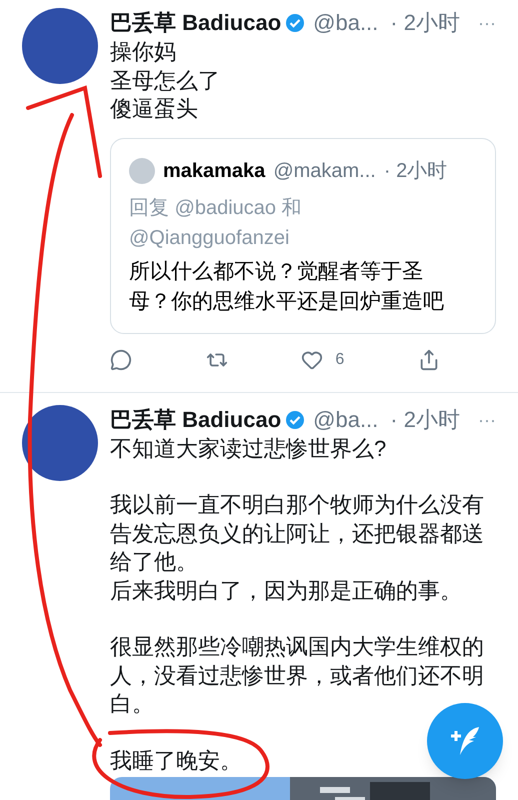  What do you see at coordinates (312, 359) in the screenshot?
I see `like-icon` at bounding box center [312, 359].